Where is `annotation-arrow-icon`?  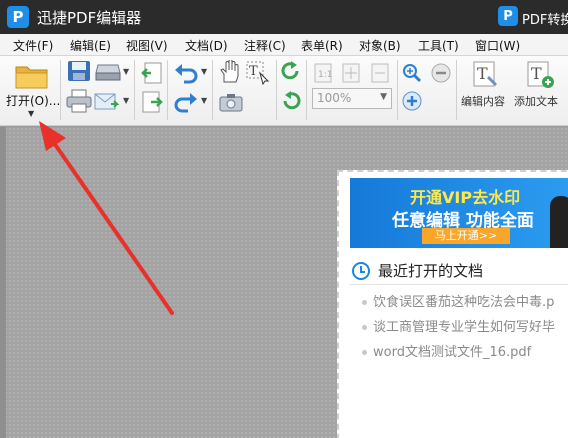 annotation-arrow-icon is located at coordinates (106, 218).